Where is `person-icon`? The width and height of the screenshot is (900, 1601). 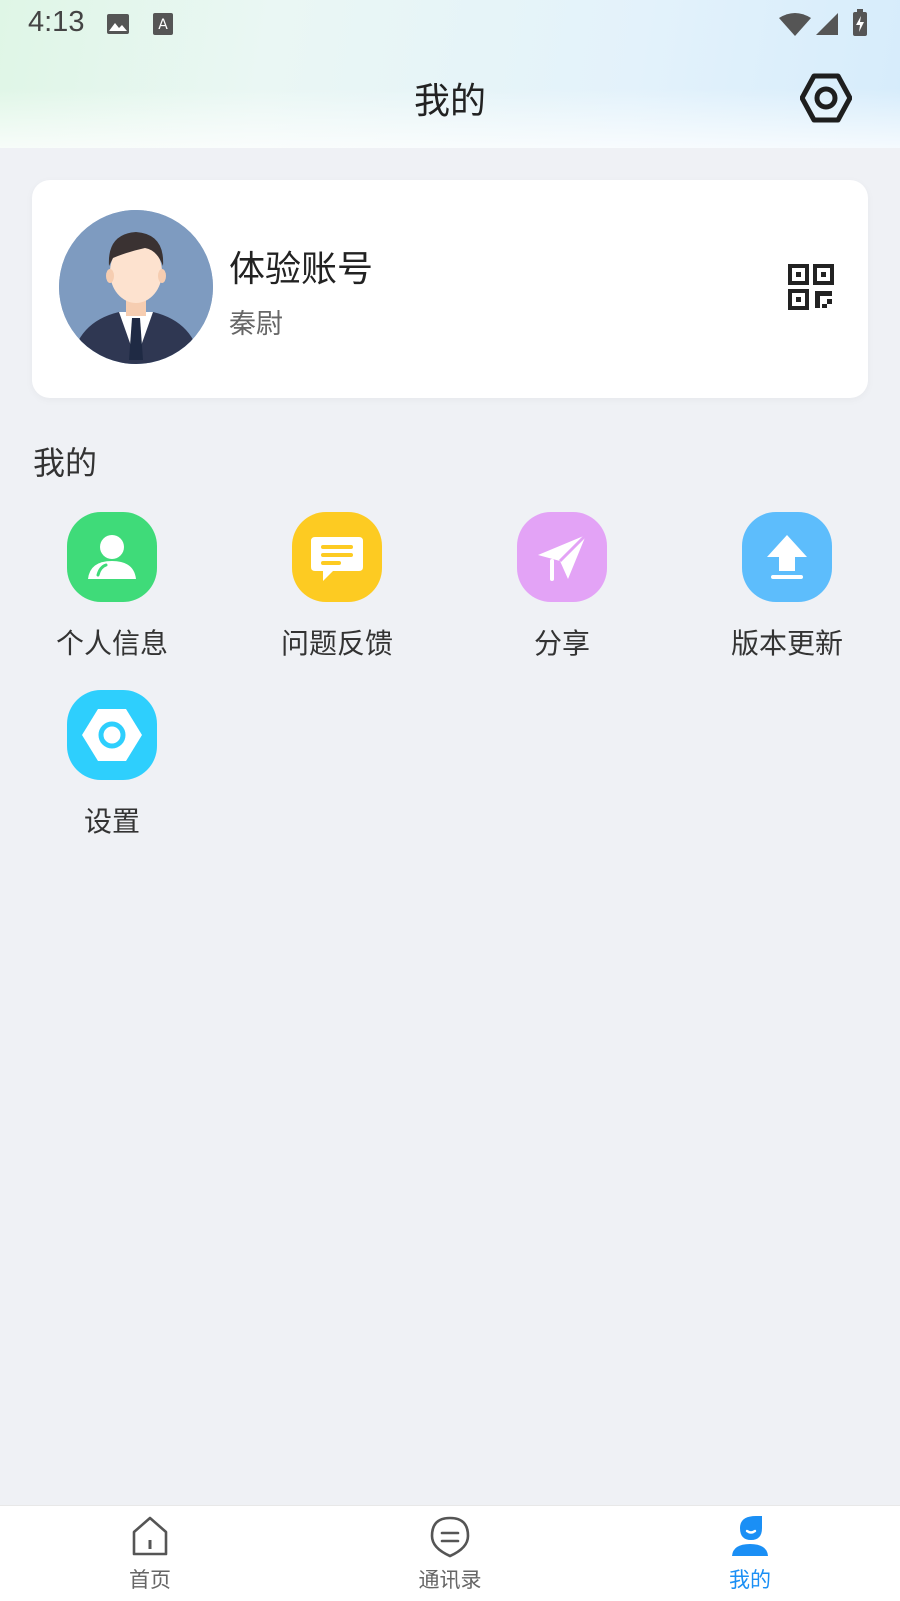
person-icon is located at coordinates (112, 557).